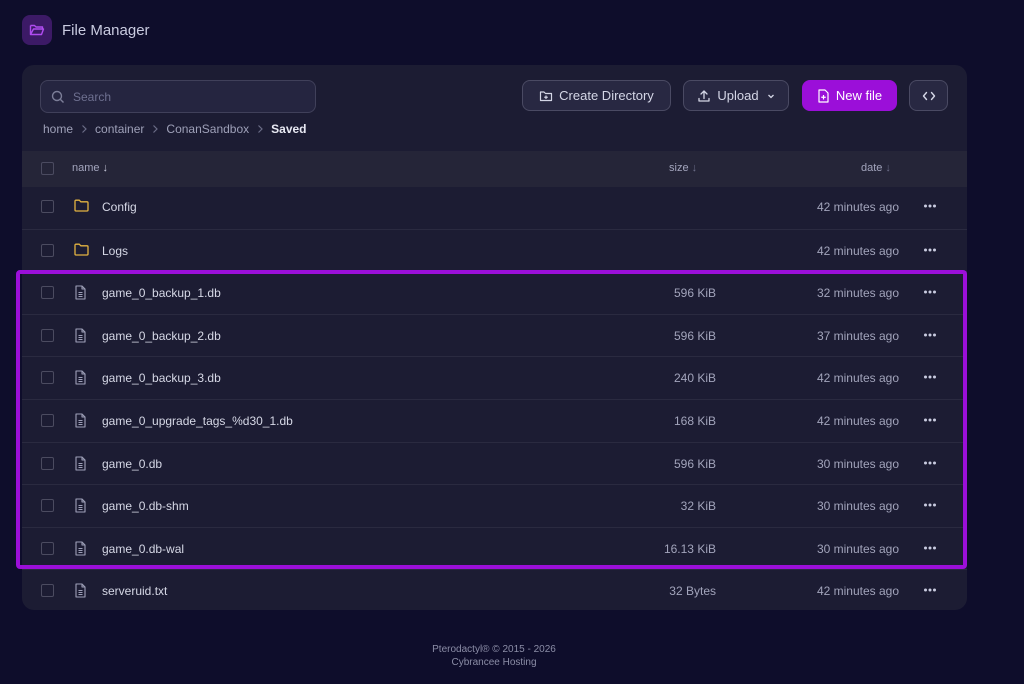 Image resolution: width=1024 pixels, height=684 pixels. I want to click on new-file-button: New file, so click(849, 95).